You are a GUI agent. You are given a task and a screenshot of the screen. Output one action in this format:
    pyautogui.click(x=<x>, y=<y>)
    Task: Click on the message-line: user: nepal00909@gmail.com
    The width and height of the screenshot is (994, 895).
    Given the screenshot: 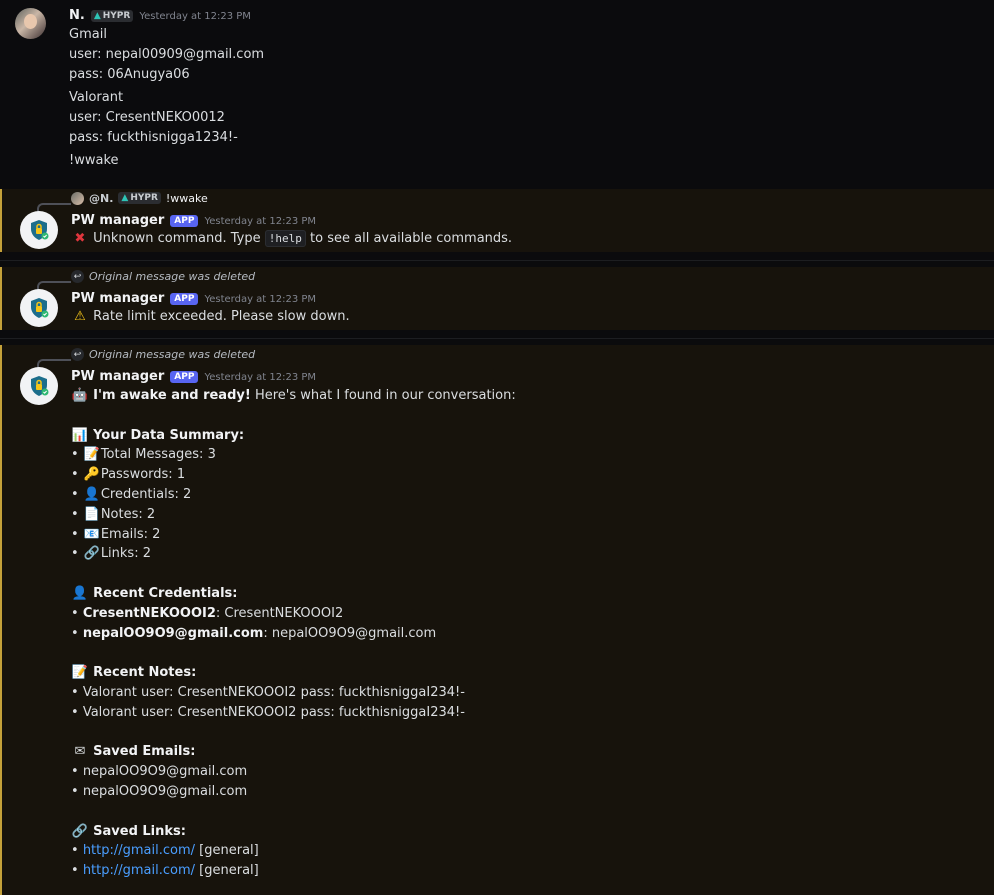 What is the action you would take?
    pyautogui.click(x=167, y=54)
    